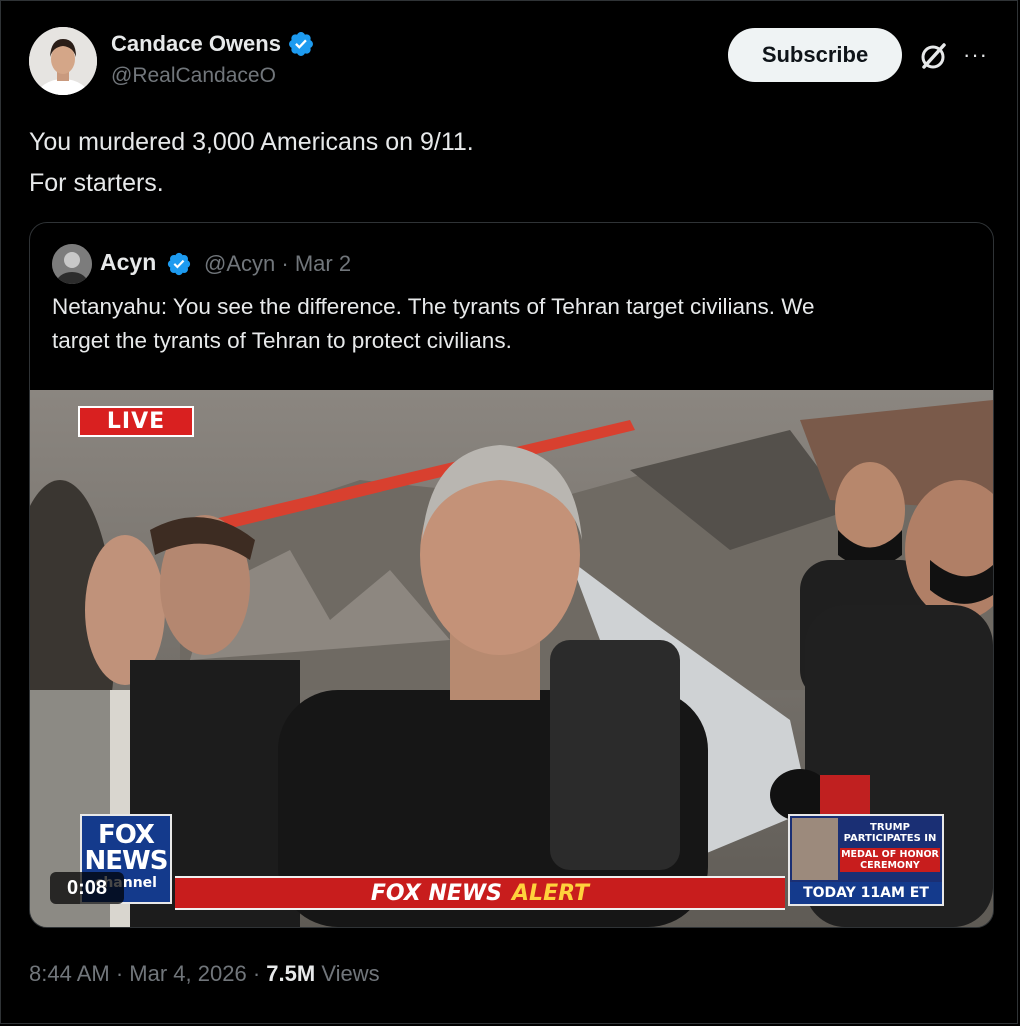  Describe the element at coordinates (551, 893) in the screenshot. I see `alert-word: ALERT` at that location.